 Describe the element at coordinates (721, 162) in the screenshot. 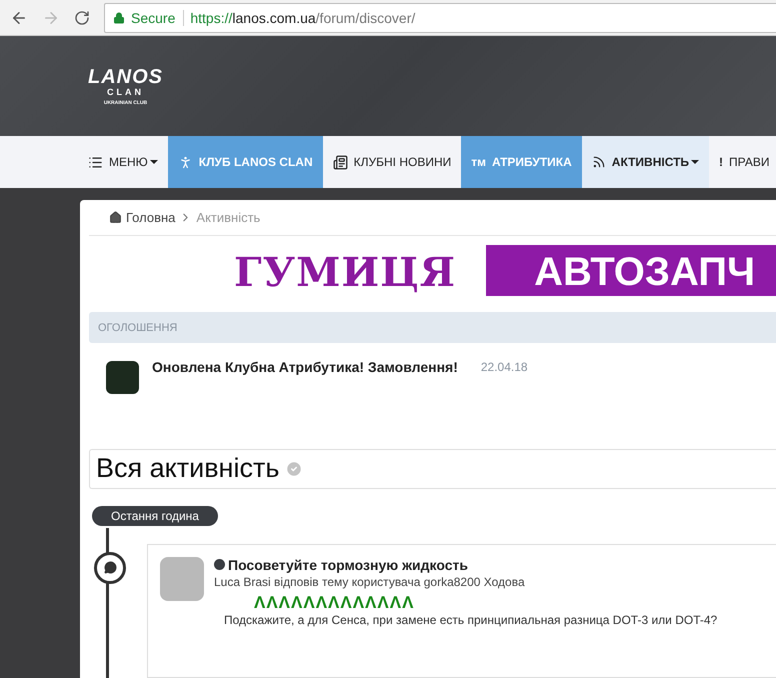

I see `nav-icon-text: !` at that location.